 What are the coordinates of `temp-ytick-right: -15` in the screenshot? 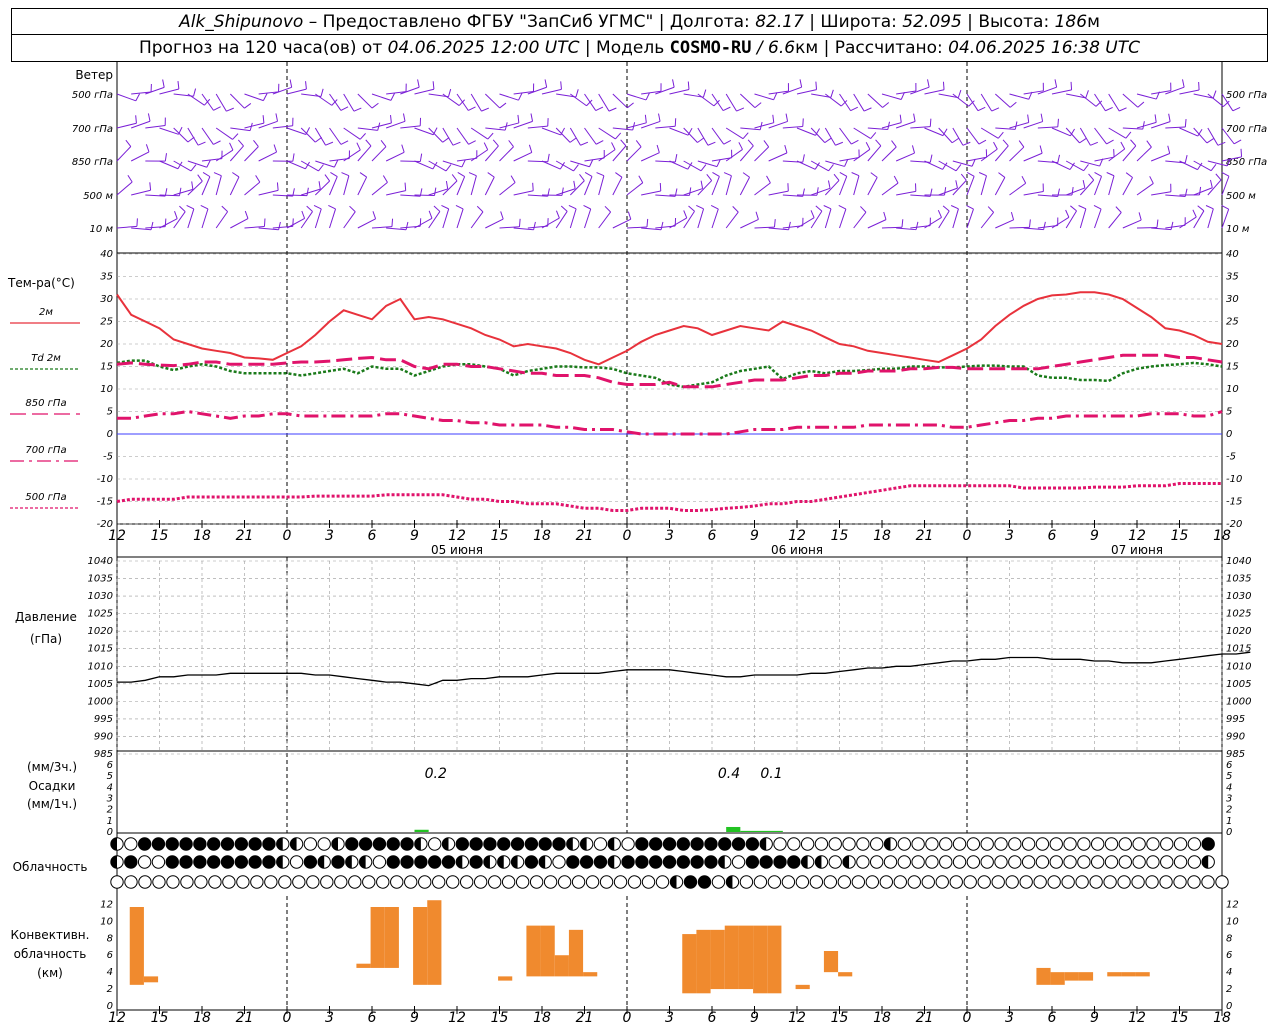 It's located at (1234, 502).